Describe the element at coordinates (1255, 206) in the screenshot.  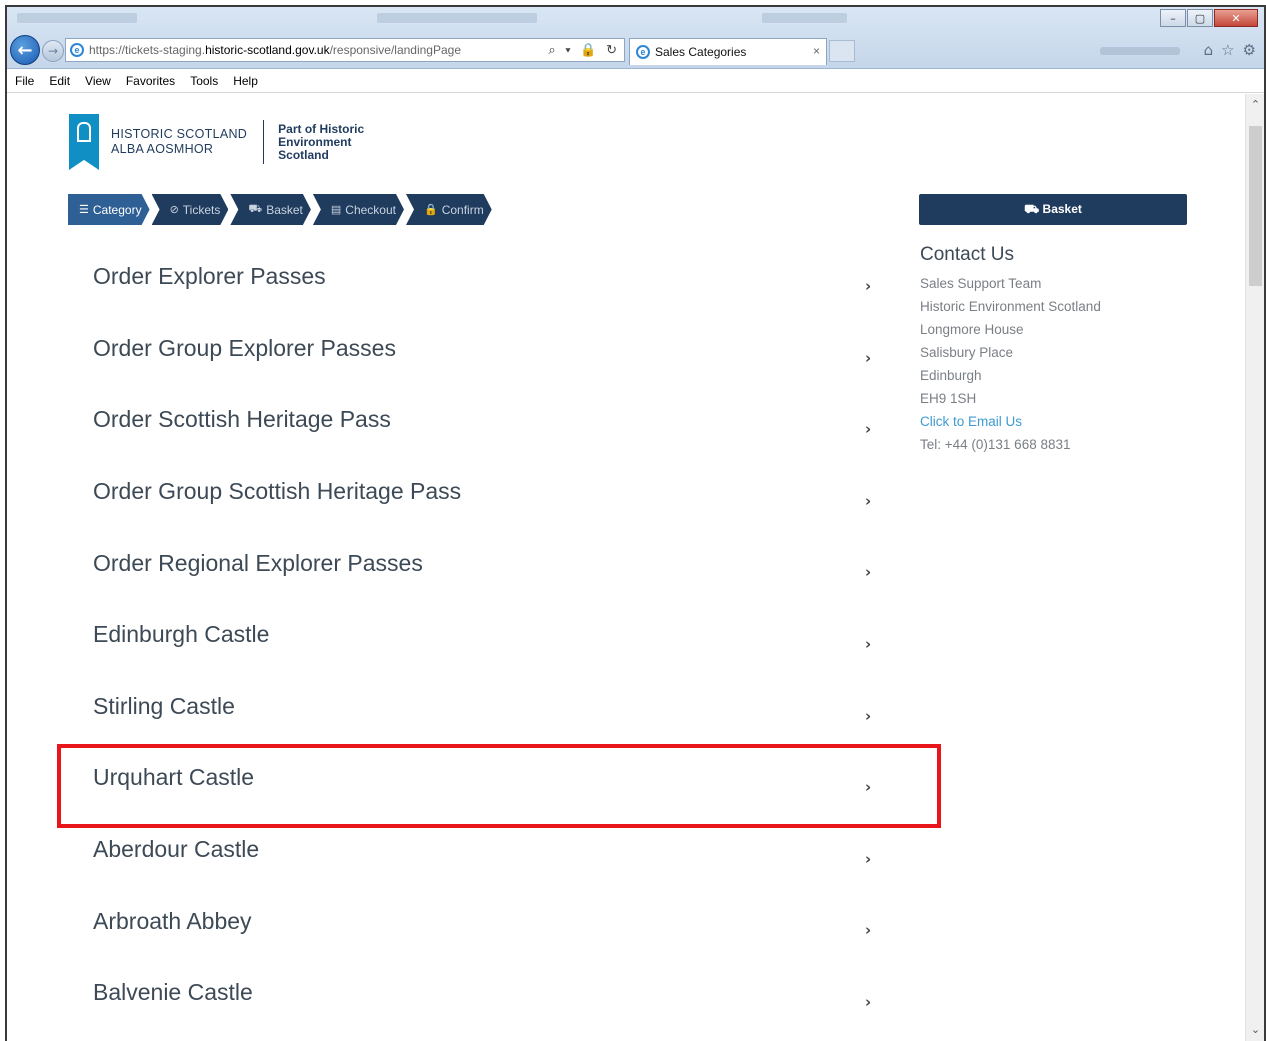
I see `scroll-thumb` at that location.